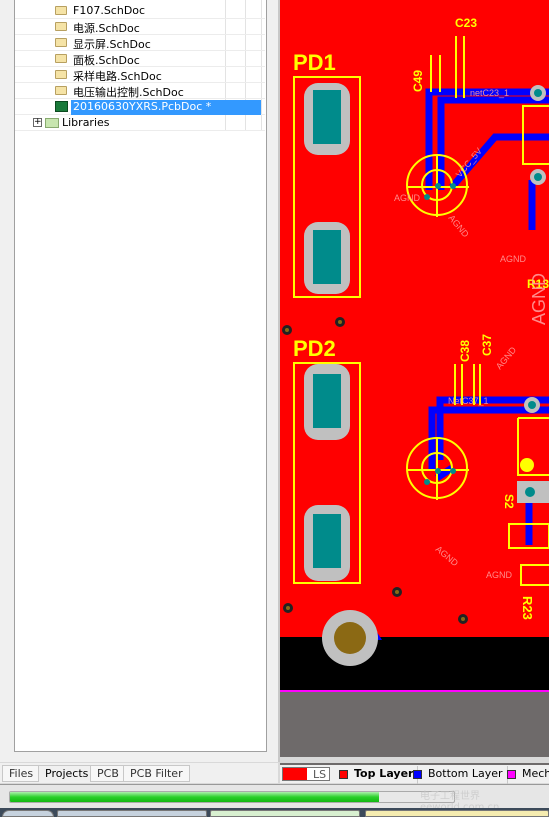 The height and width of the screenshot is (817, 549). I want to click on tree-item: 显示屏.SchDoc, so click(140, 43).